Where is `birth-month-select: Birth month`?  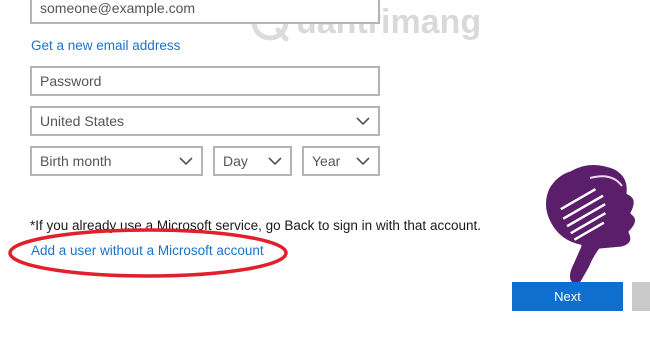
birth-month-select: Birth month is located at coordinates (116, 161).